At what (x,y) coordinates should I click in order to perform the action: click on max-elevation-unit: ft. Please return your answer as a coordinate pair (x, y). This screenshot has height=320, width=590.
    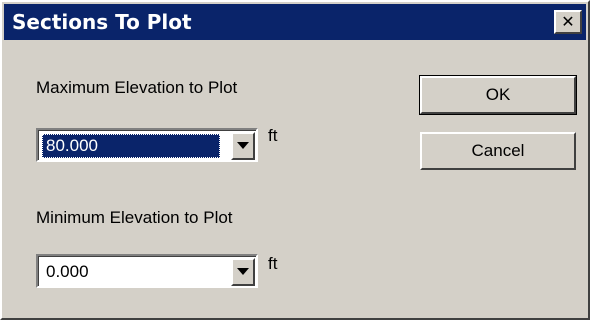
    Looking at the image, I should click on (273, 135).